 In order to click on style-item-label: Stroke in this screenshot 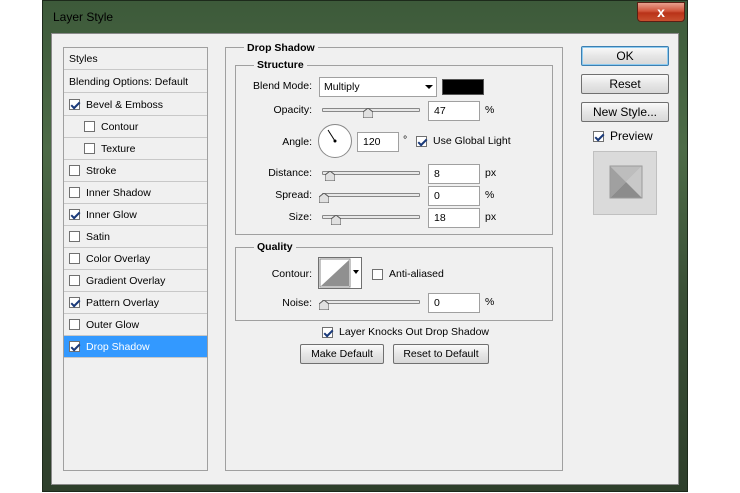, I will do `click(101, 170)`.